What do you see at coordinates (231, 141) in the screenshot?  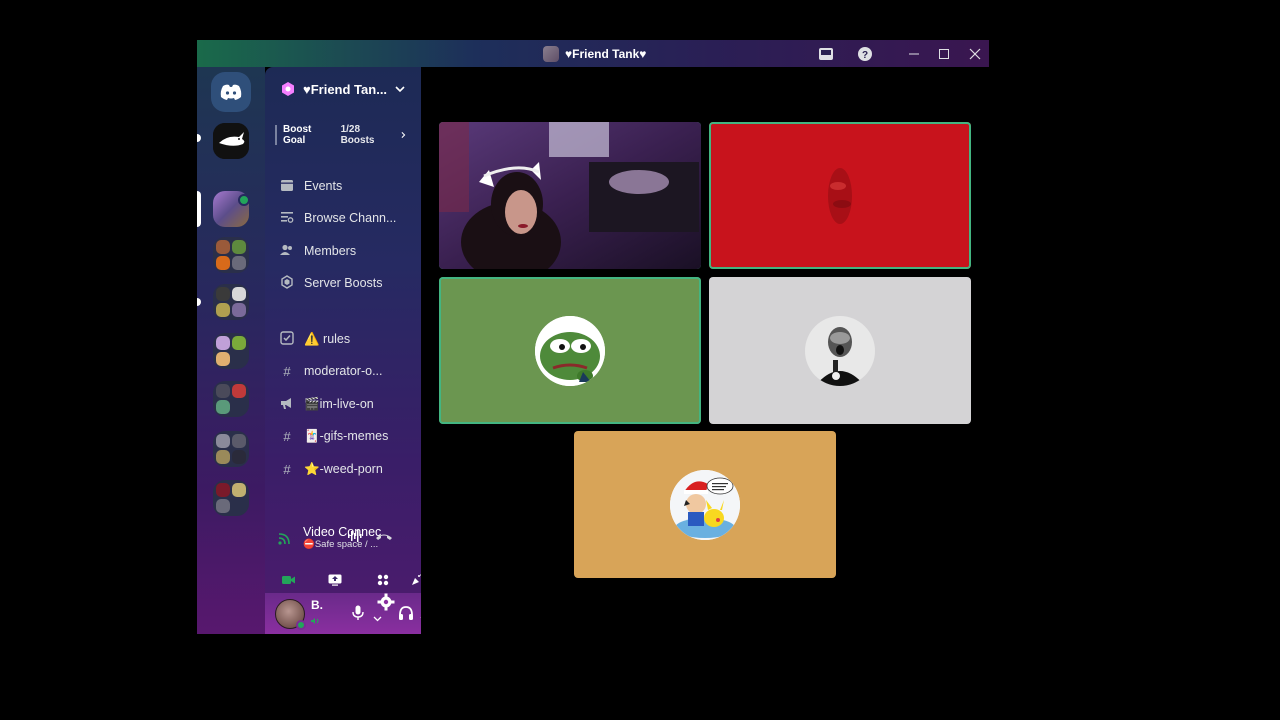 I see `server-icon-shark` at bounding box center [231, 141].